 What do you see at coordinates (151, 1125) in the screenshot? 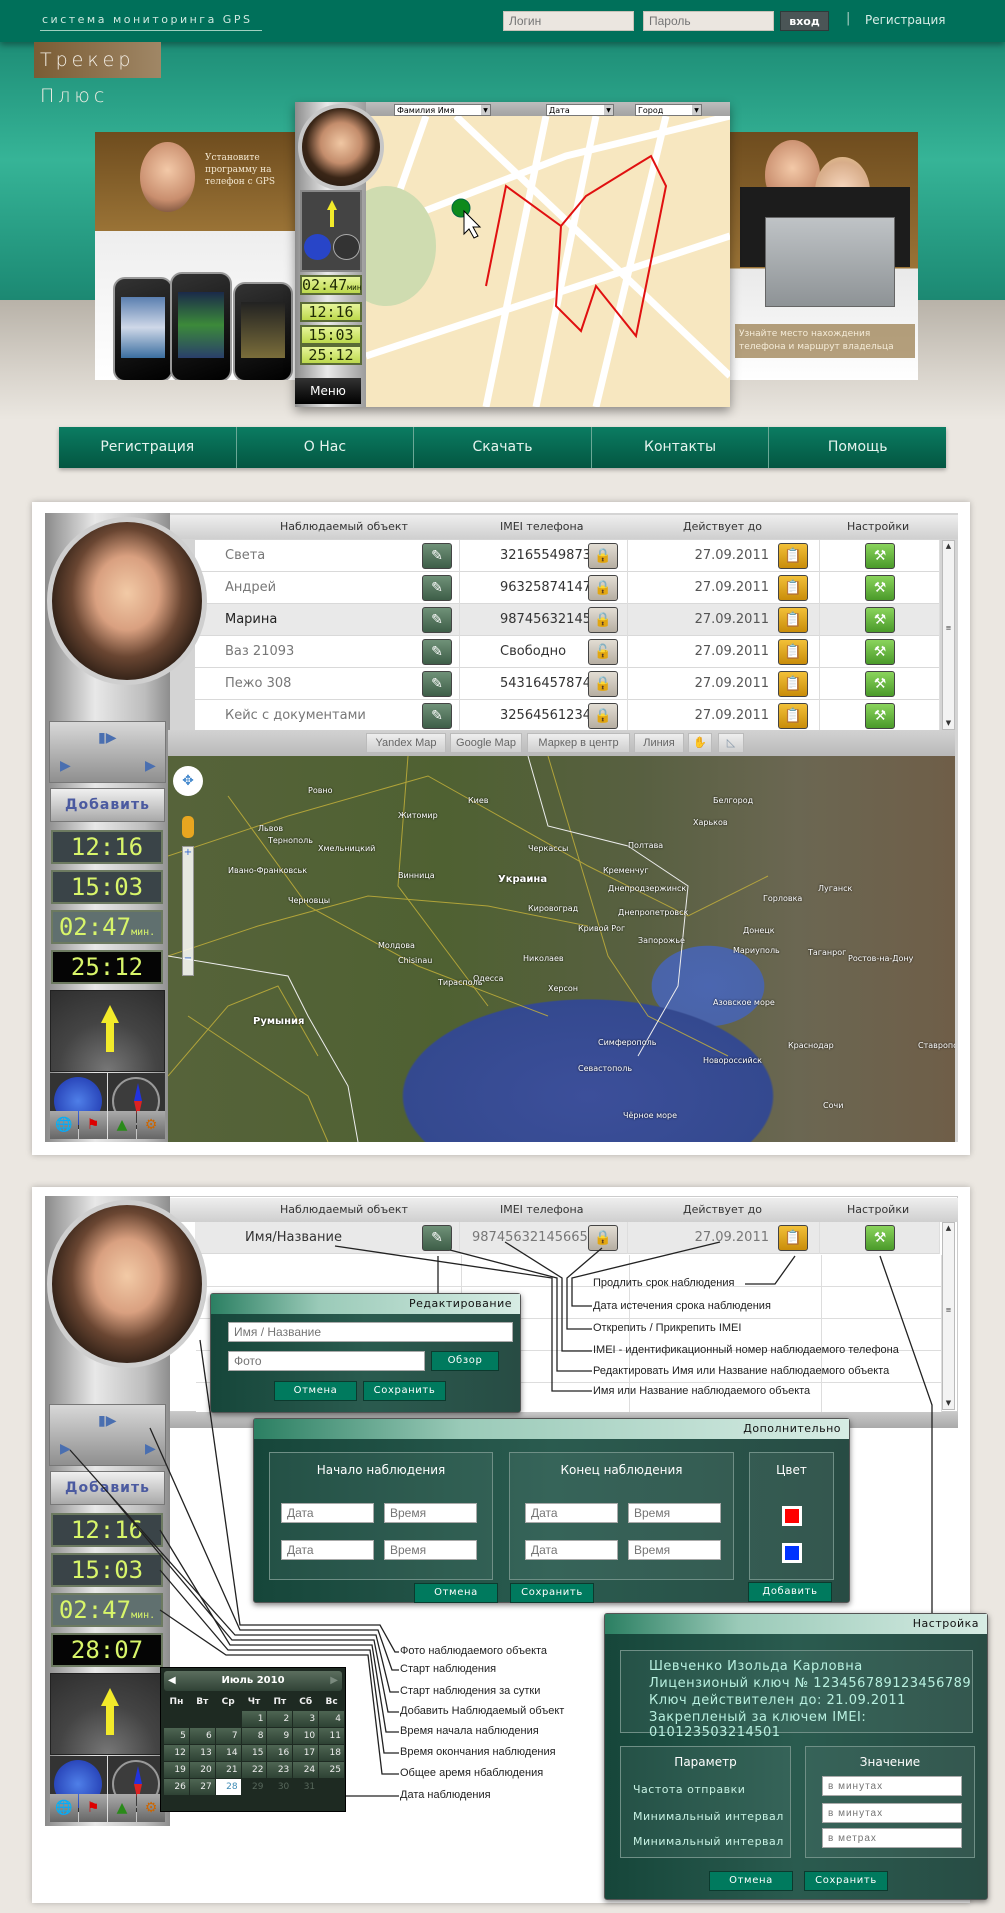
I see `gears-icon: ⚙` at bounding box center [151, 1125].